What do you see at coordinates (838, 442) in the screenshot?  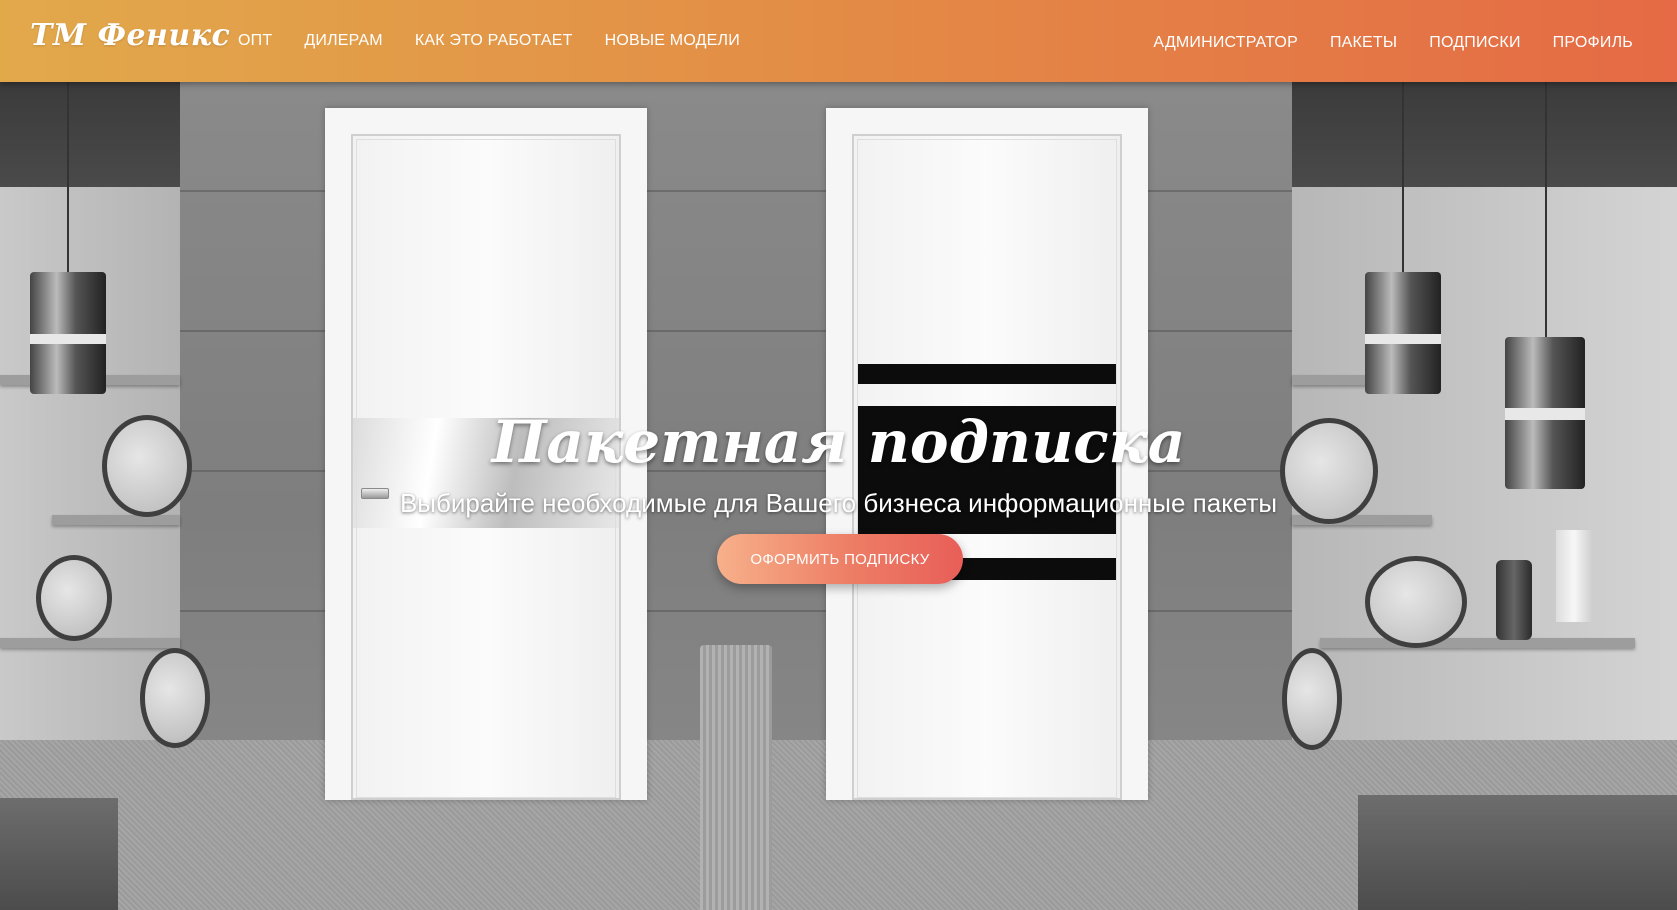 I see `hero-title: Пакетная подписка` at bounding box center [838, 442].